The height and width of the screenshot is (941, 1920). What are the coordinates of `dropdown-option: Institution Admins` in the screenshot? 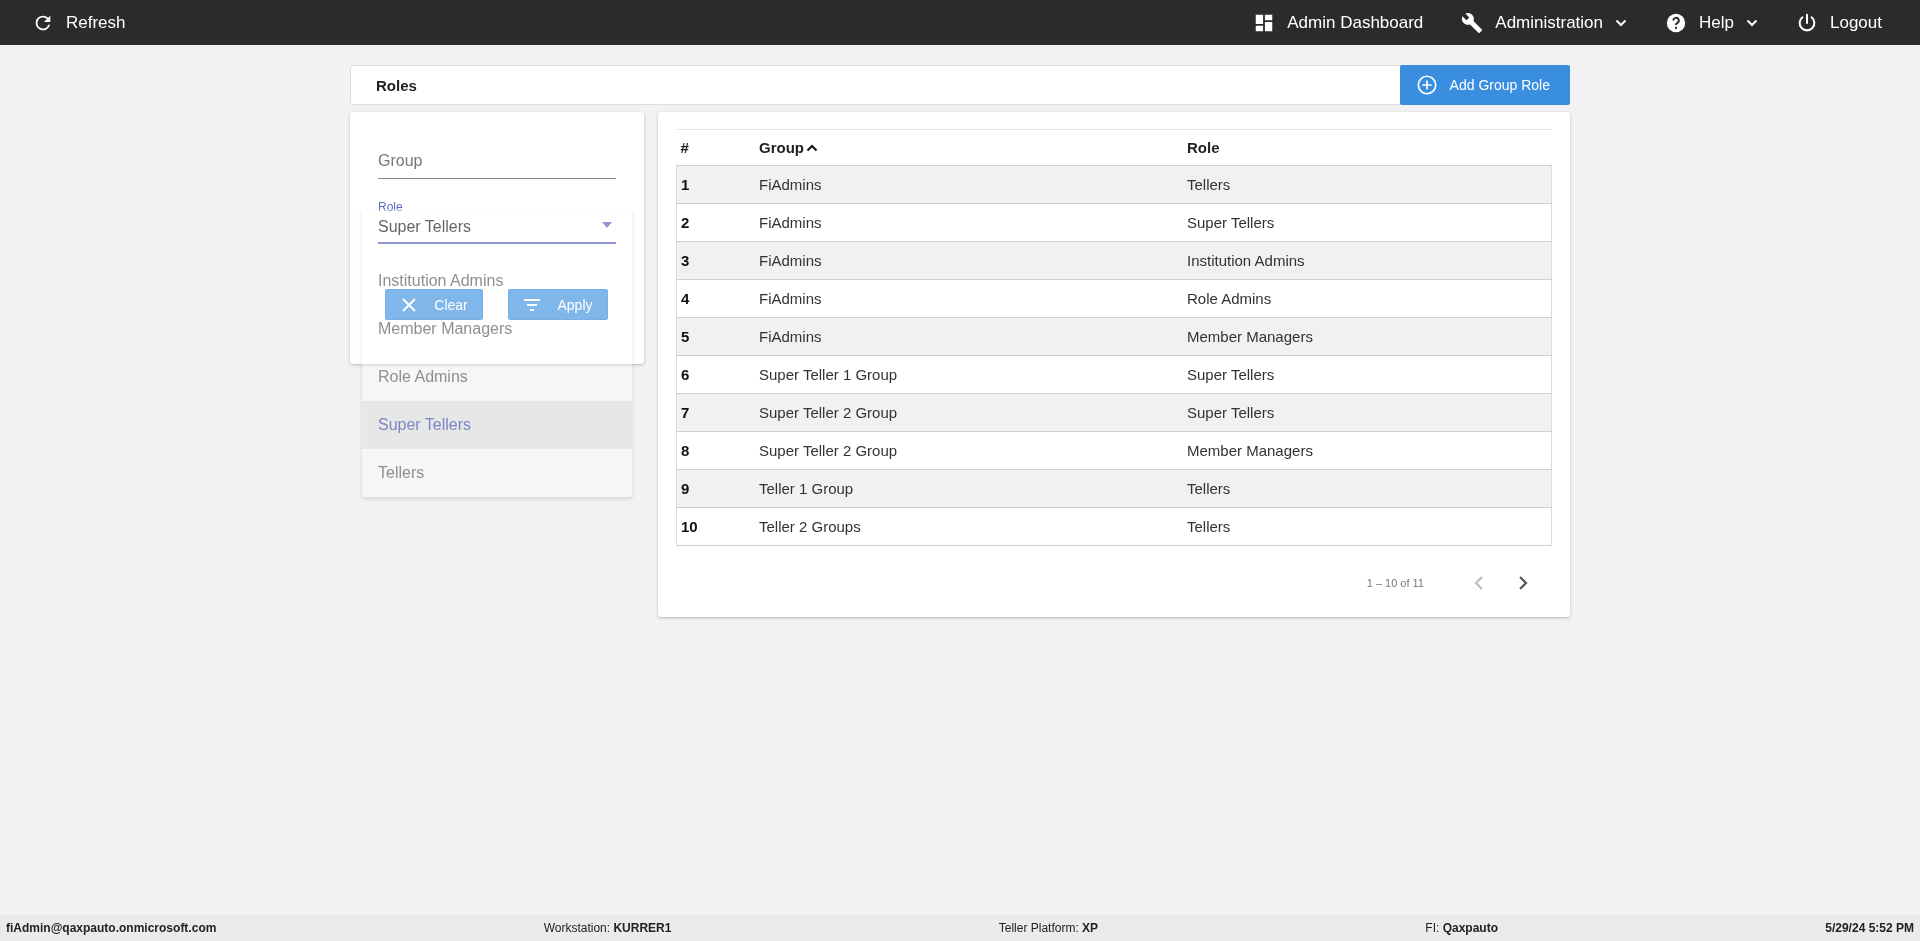 It's located at (441, 281).